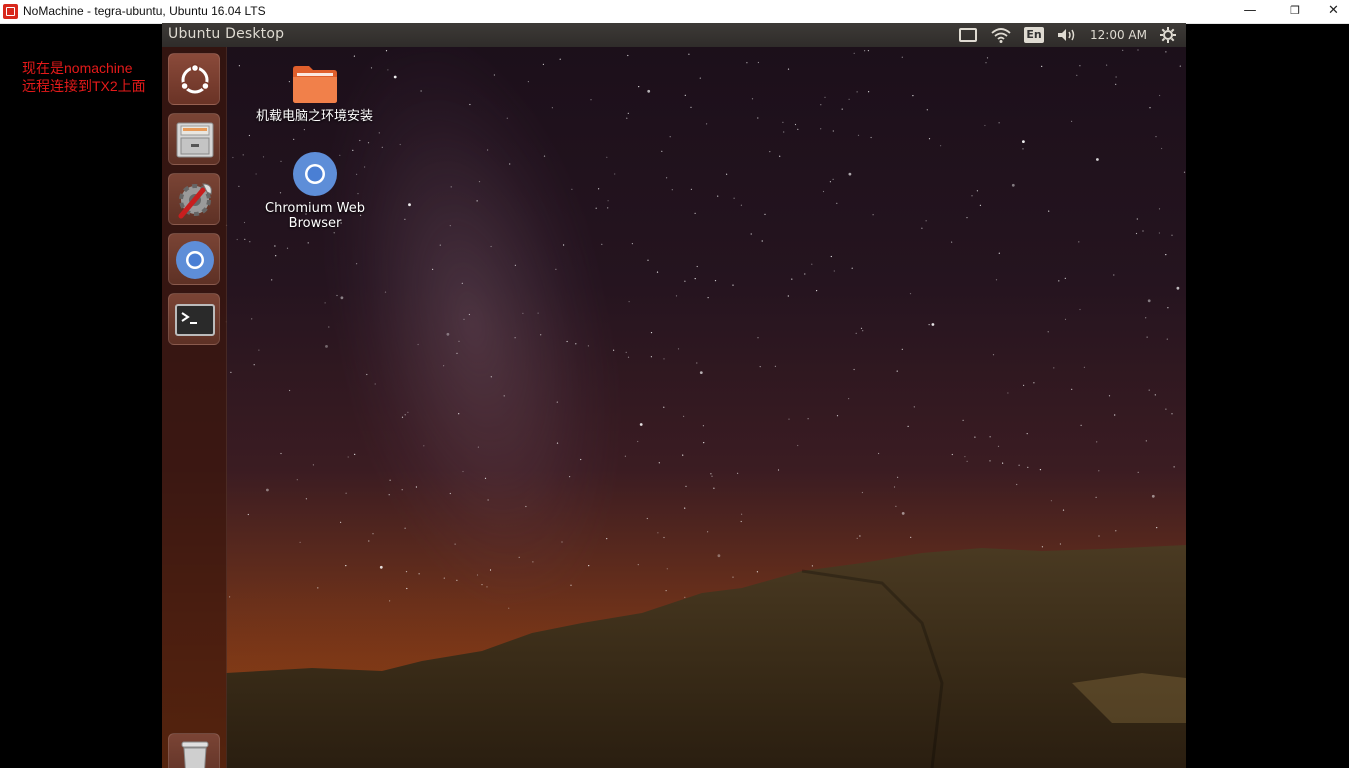  I want to click on nomachine-app-icon, so click(10, 11).